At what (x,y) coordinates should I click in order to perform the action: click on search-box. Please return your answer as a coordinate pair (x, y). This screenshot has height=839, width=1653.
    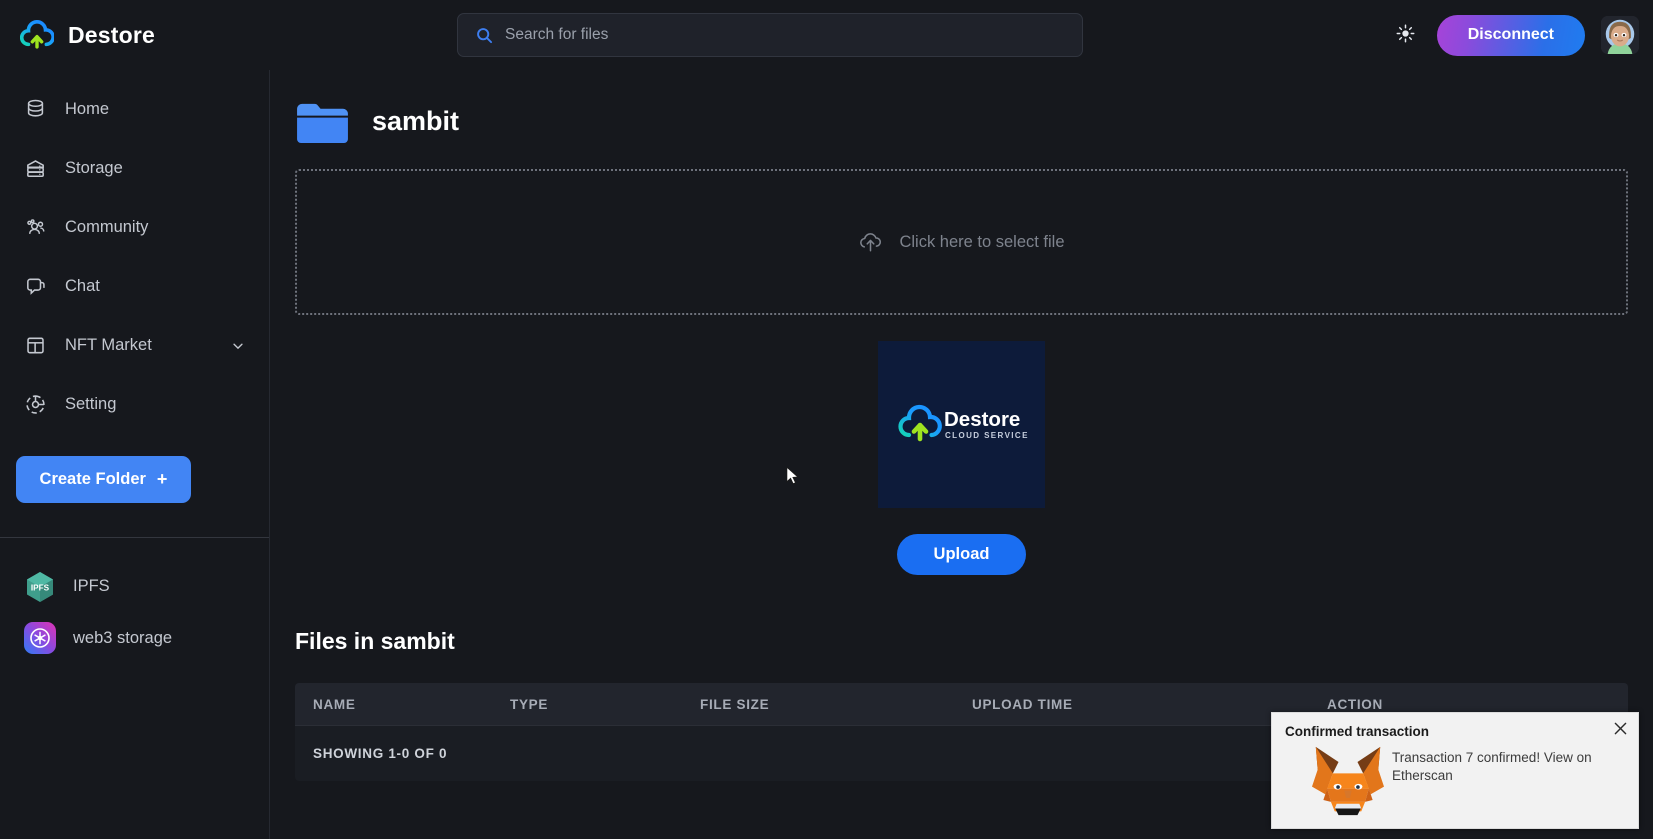
    Looking at the image, I should click on (770, 35).